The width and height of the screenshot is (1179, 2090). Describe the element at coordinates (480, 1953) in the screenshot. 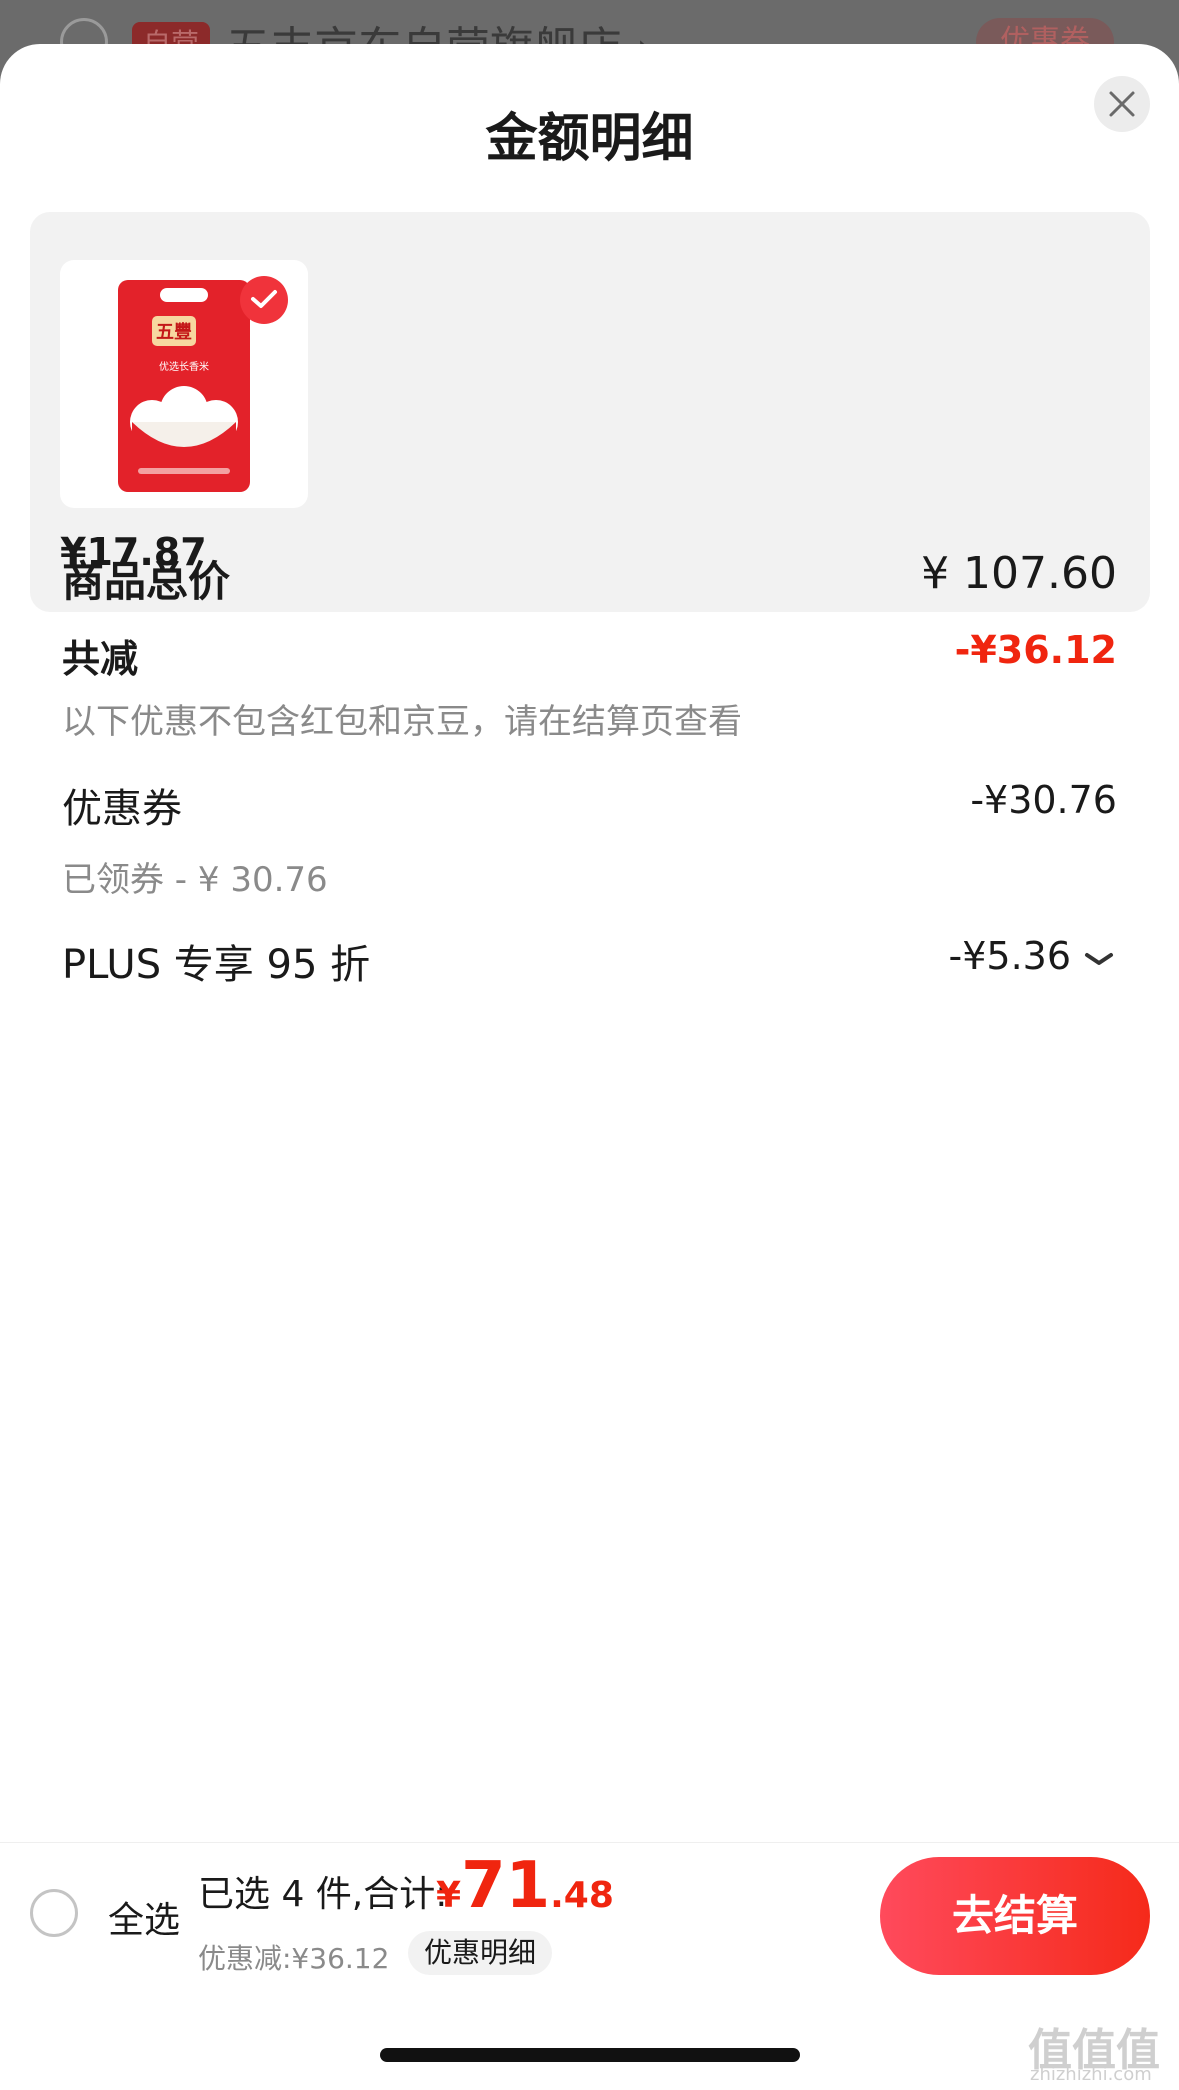

I see `discount-detail-button: 优惠明细` at that location.